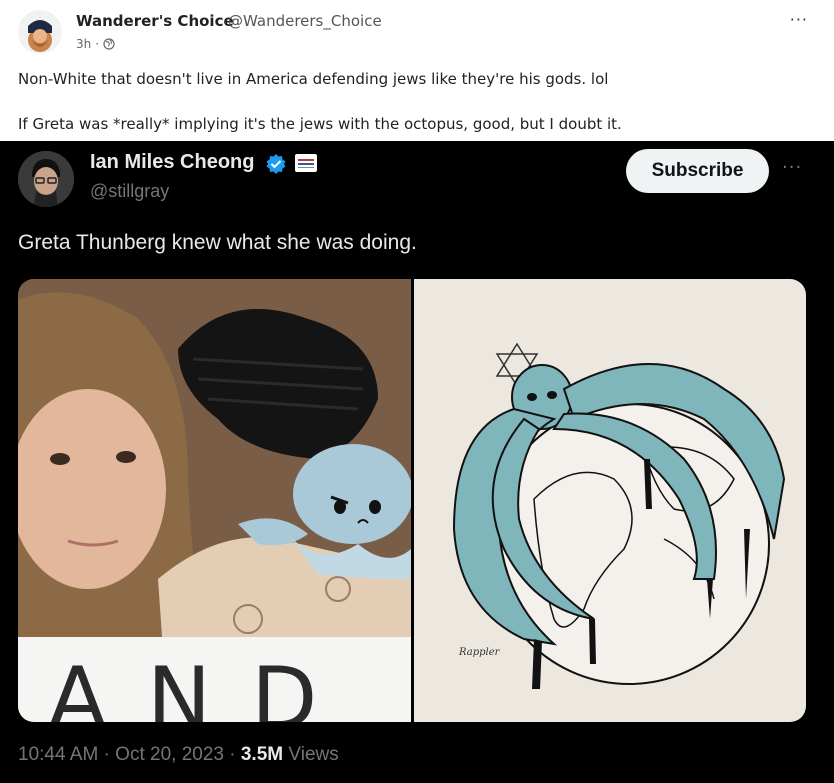 The width and height of the screenshot is (834, 783). I want to click on views-label: Views, so click(311, 754).